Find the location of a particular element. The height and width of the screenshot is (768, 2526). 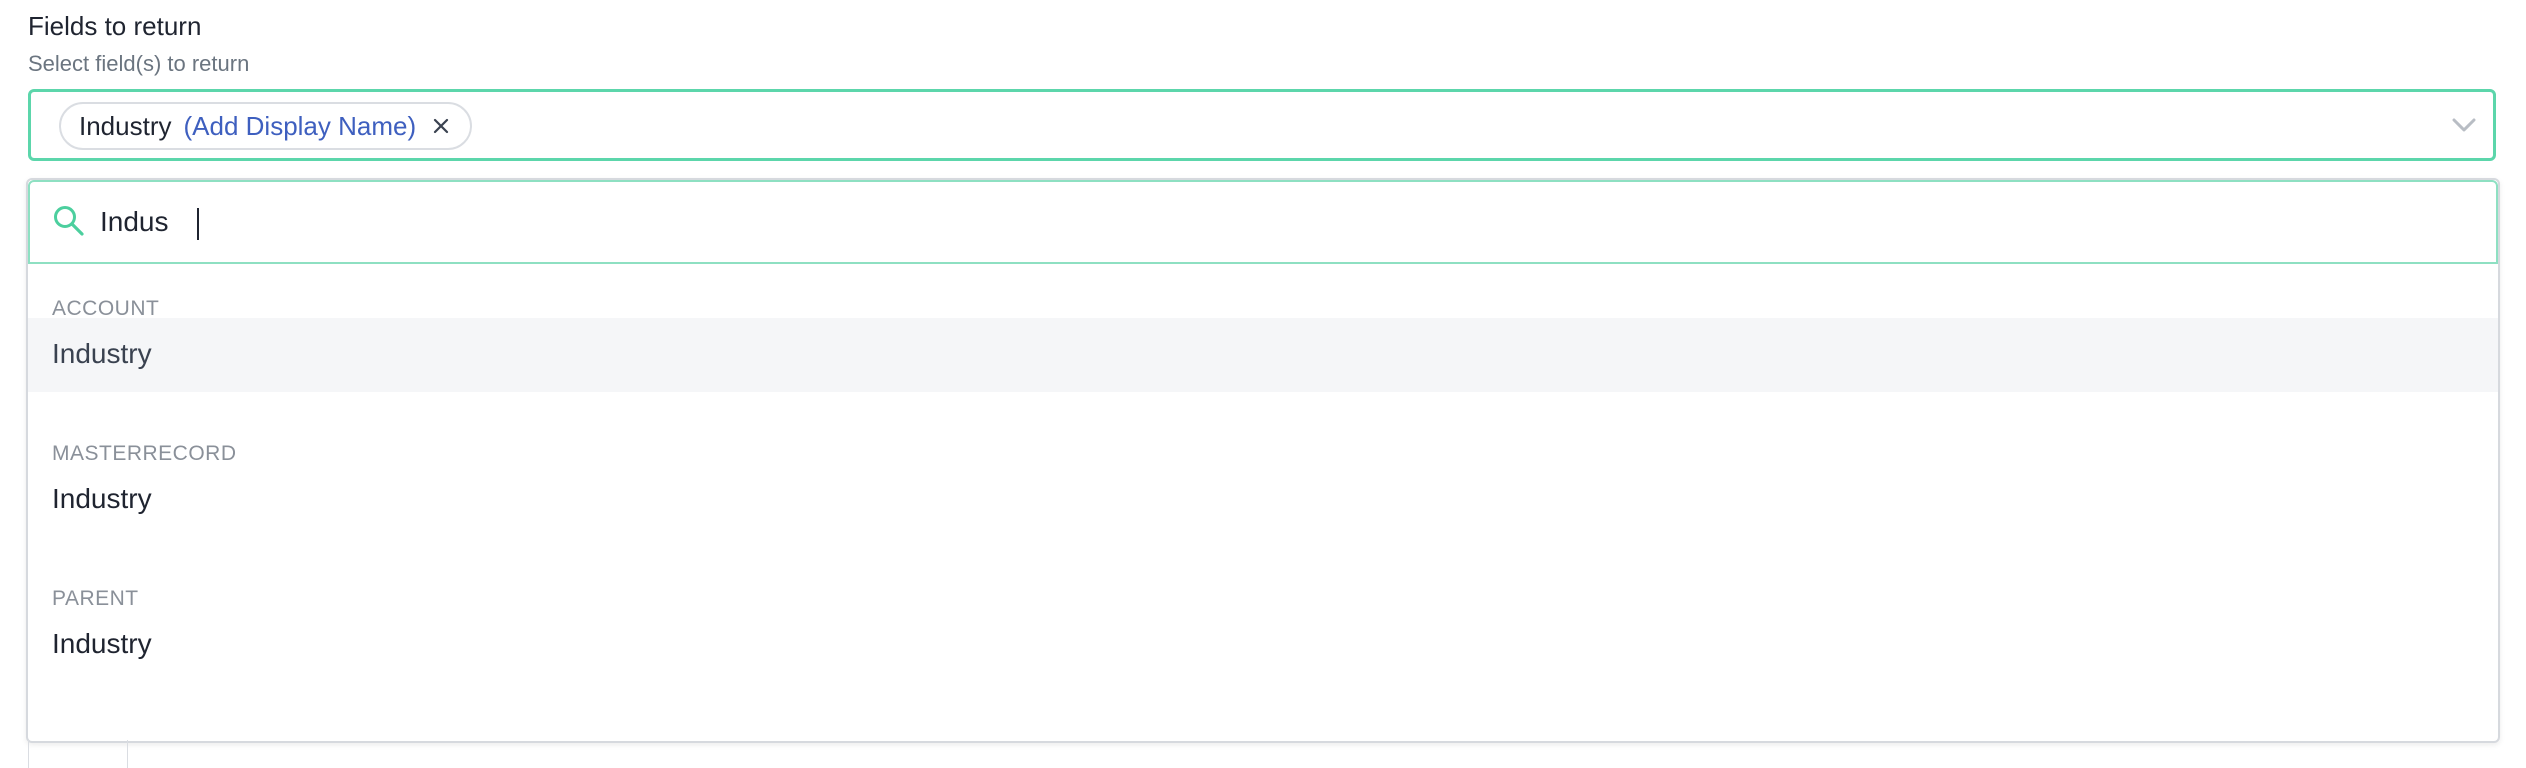

search-icon is located at coordinates (69, 221).